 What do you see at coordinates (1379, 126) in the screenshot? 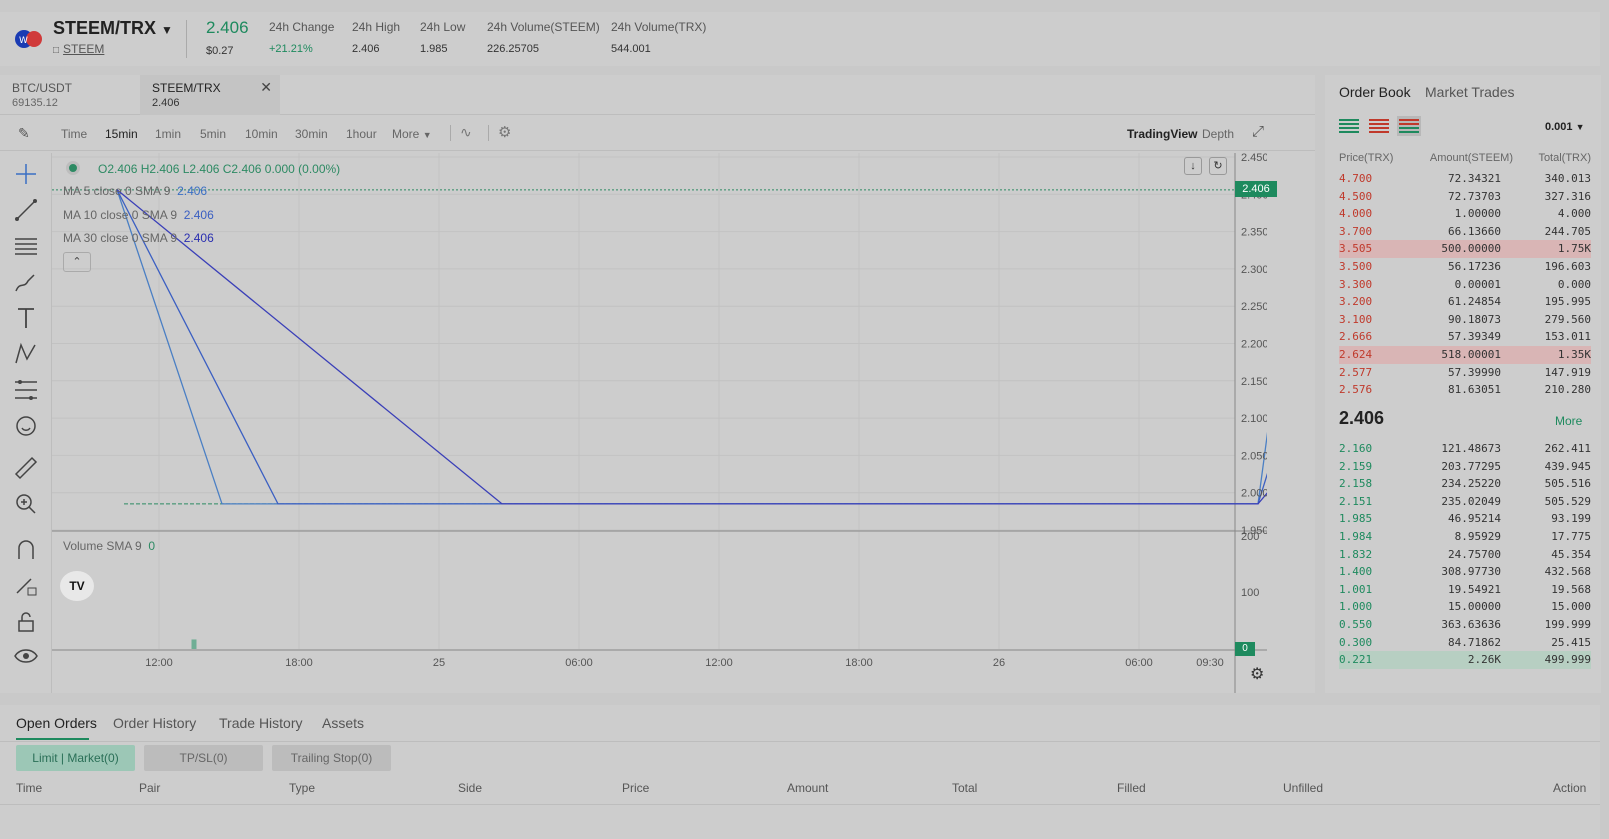
I see `book-asks-view-icon` at bounding box center [1379, 126].